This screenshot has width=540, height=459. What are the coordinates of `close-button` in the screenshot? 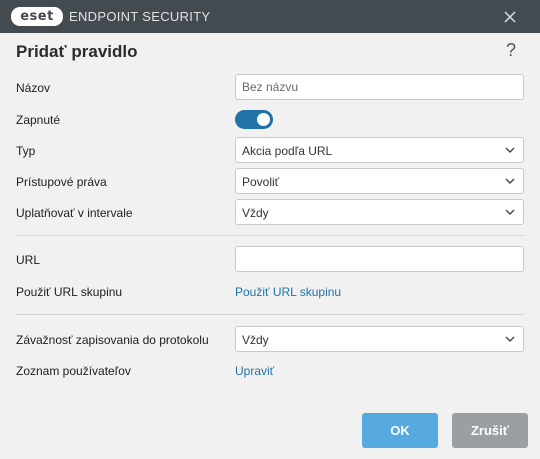 It's located at (510, 17).